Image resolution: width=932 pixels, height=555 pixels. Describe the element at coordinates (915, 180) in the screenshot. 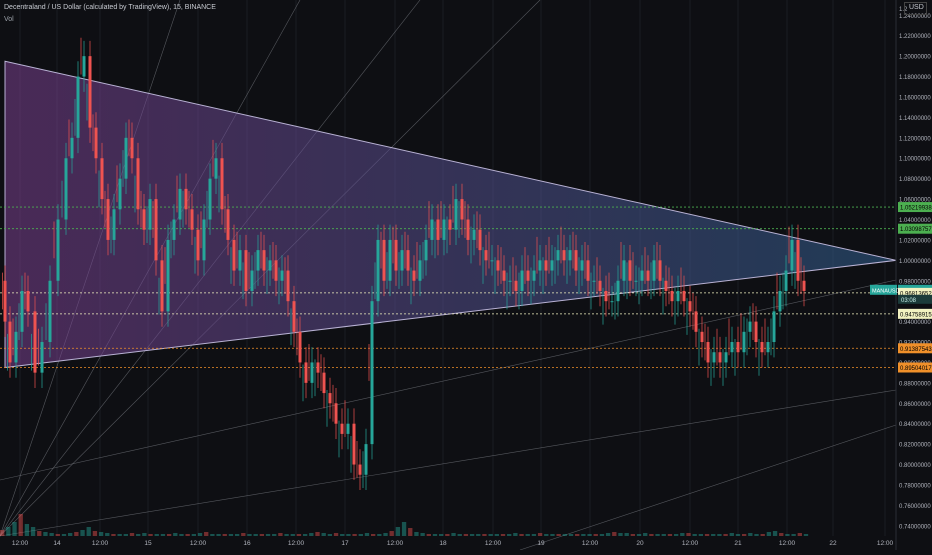

I see `y-axis-tick-label: 1.08000000` at that location.